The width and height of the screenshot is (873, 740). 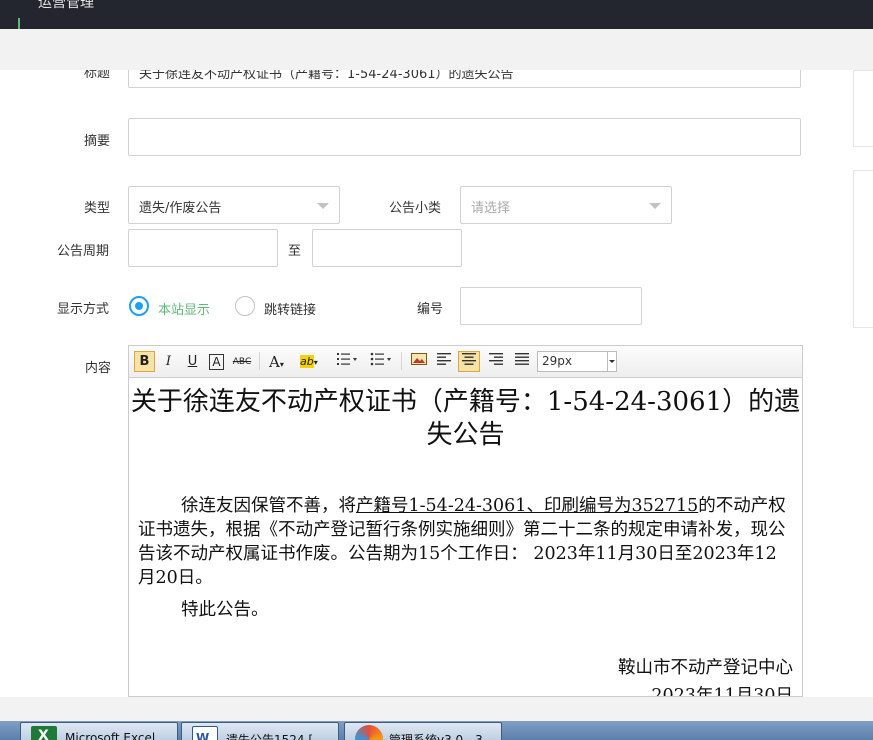 I want to click on font-border-glyph: A, so click(x=216, y=362).